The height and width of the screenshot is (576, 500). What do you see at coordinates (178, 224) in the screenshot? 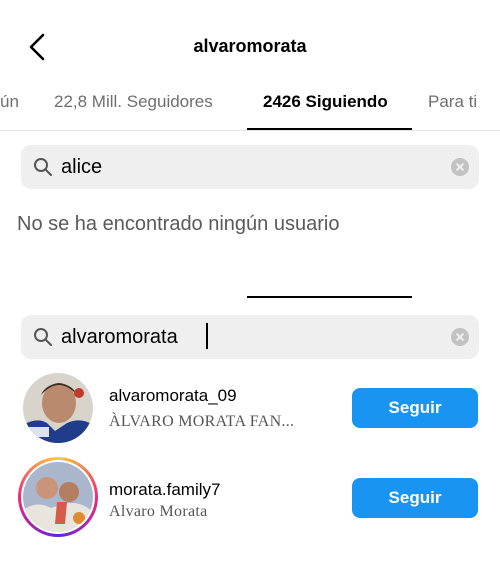
I see `empty-state-message: No se ha encontrado ningún usuario` at bounding box center [178, 224].